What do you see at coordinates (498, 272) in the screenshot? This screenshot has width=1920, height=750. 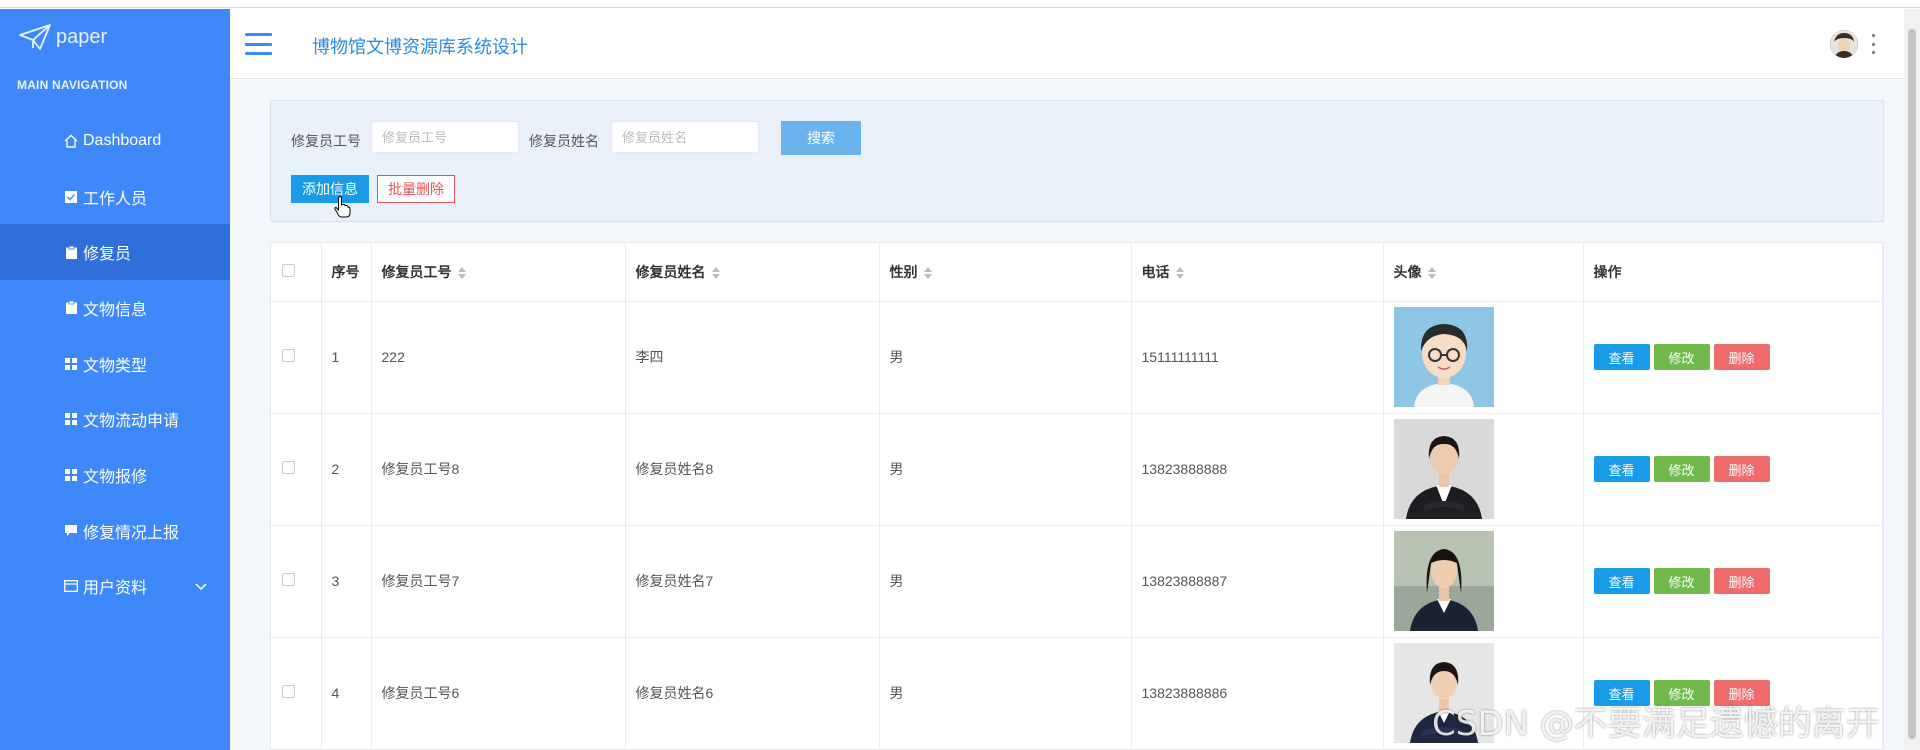 I see `column-header: 修复员工号` at bounding box center [498, 272].